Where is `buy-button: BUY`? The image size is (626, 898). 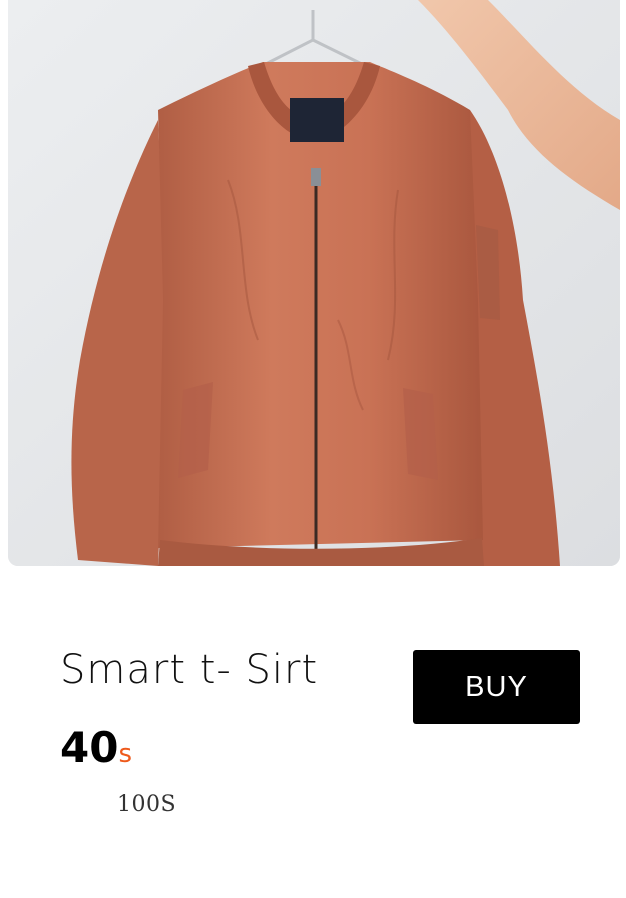 buy-button: BUY is located at coordinates (496, 687).